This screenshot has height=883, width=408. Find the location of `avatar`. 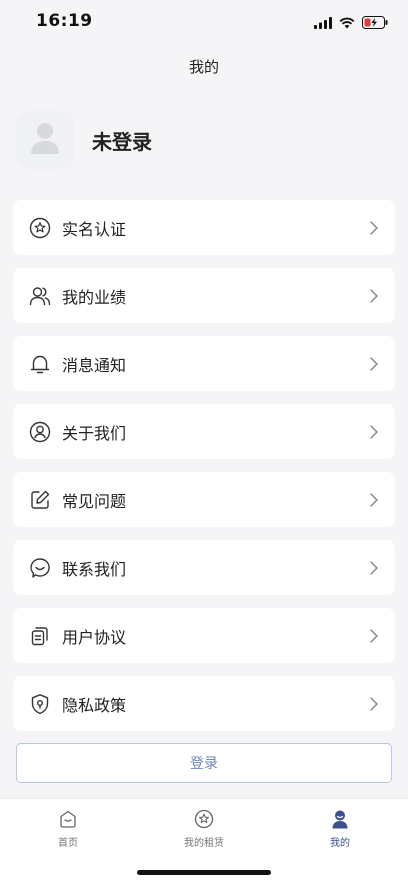

avatar is located at coordinates (45, 140).